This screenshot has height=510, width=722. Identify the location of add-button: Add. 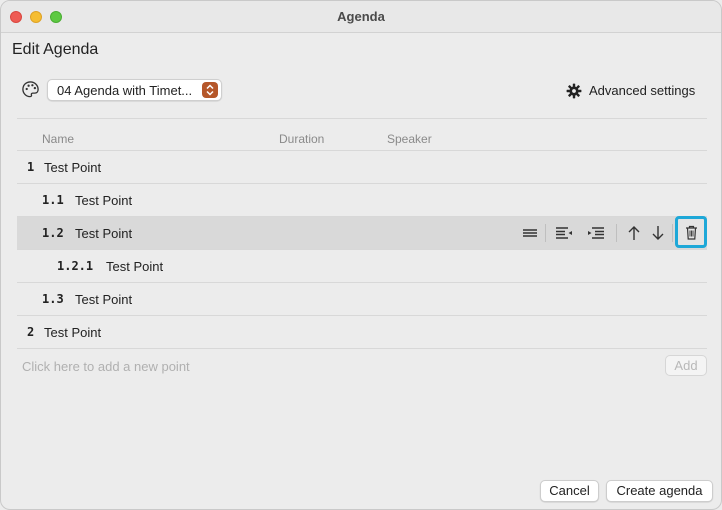
(686, 365).